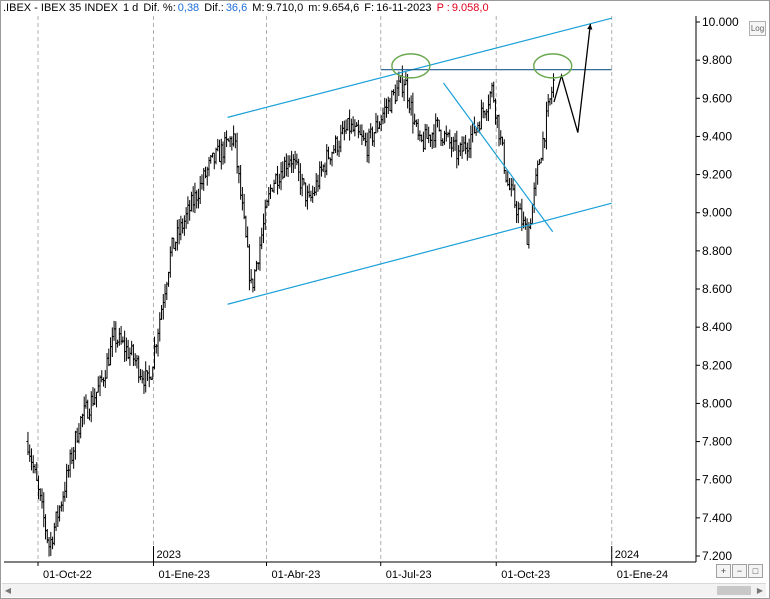  Describe the element at coordinates (409, 575) in the screenshot. I see `x-tick-label: 01-Jul-23` at that location.